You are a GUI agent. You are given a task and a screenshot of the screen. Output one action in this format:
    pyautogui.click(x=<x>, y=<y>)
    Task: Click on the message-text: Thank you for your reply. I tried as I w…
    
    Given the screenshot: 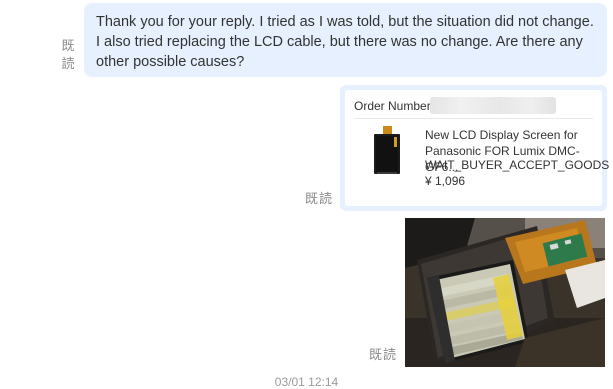 What is the action you would take?
    pyautogui.click(x=345, y=42)
    